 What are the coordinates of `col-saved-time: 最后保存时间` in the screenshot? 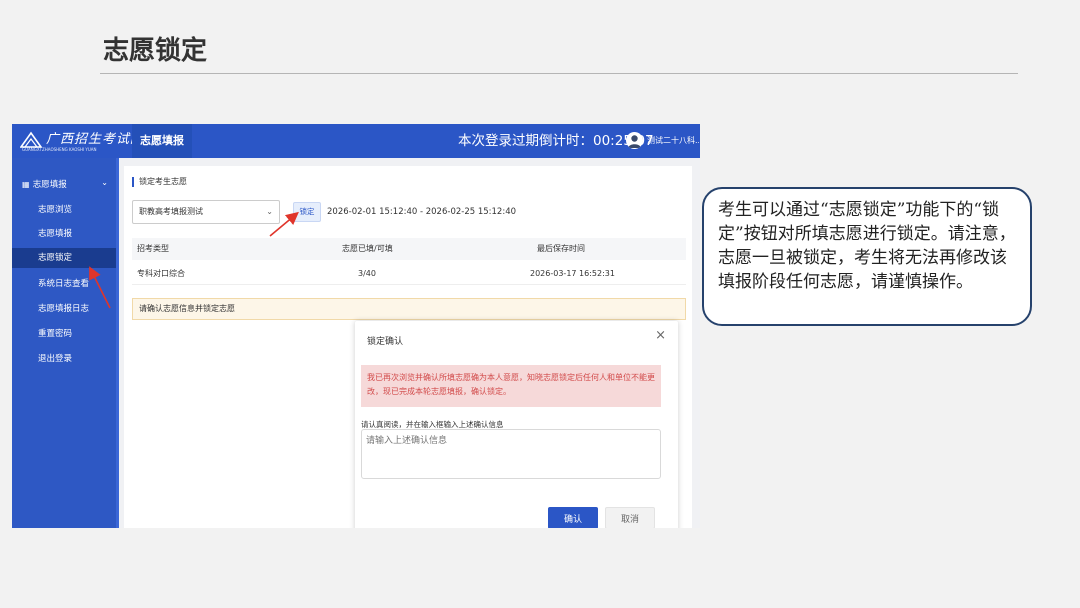 It's located at (561, 248).